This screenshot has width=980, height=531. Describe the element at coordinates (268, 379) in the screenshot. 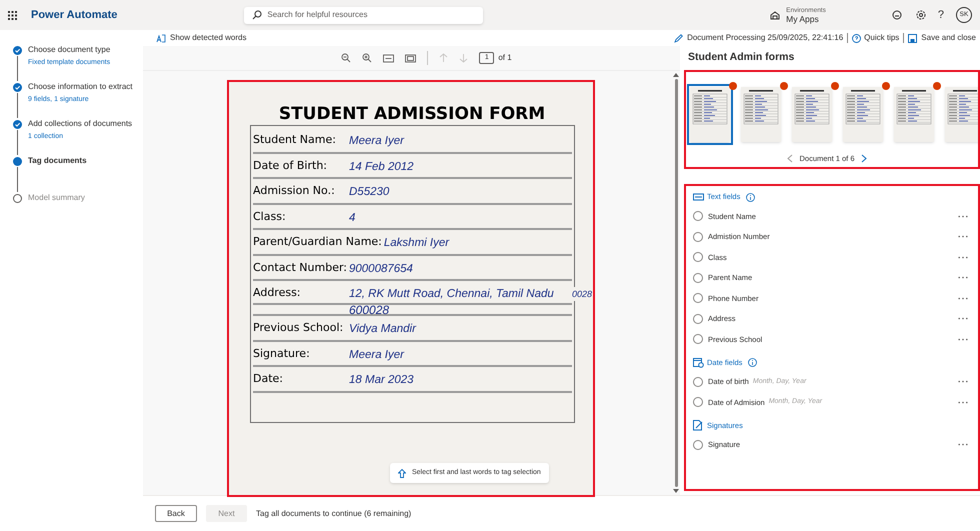

I see `field-label: Date:` at that location.